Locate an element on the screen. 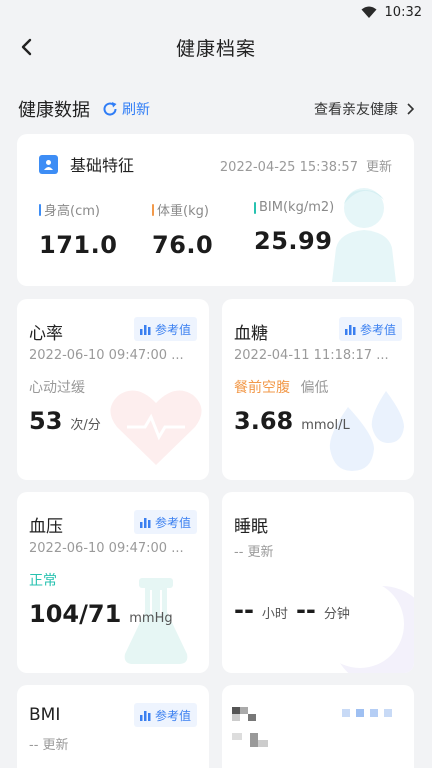  blood-sugar-status-row: 餐前空腹 偏低 is located at coordinates (281, 387).